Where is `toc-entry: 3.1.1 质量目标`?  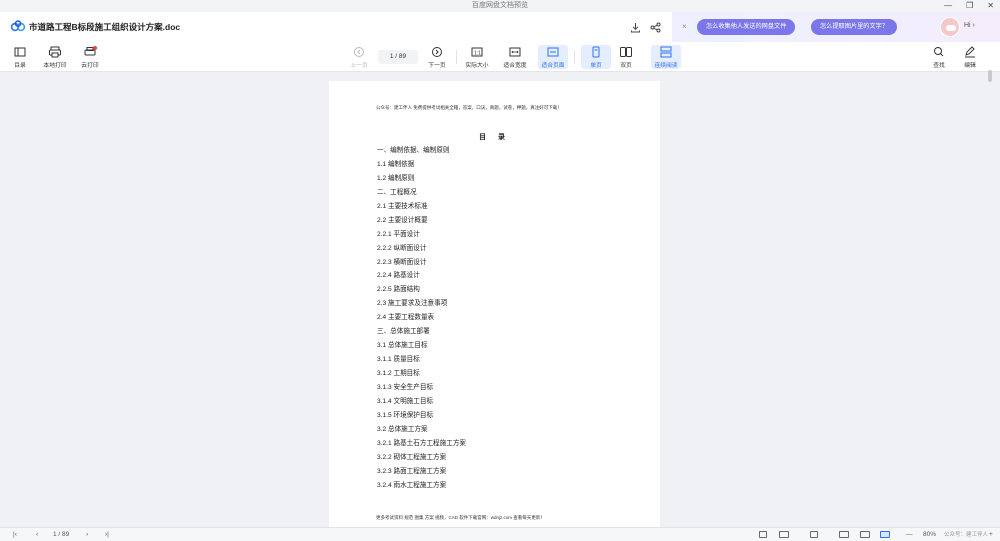 toc-entry: 3.1.1 质量目标 is located at coordinates (398, 360).